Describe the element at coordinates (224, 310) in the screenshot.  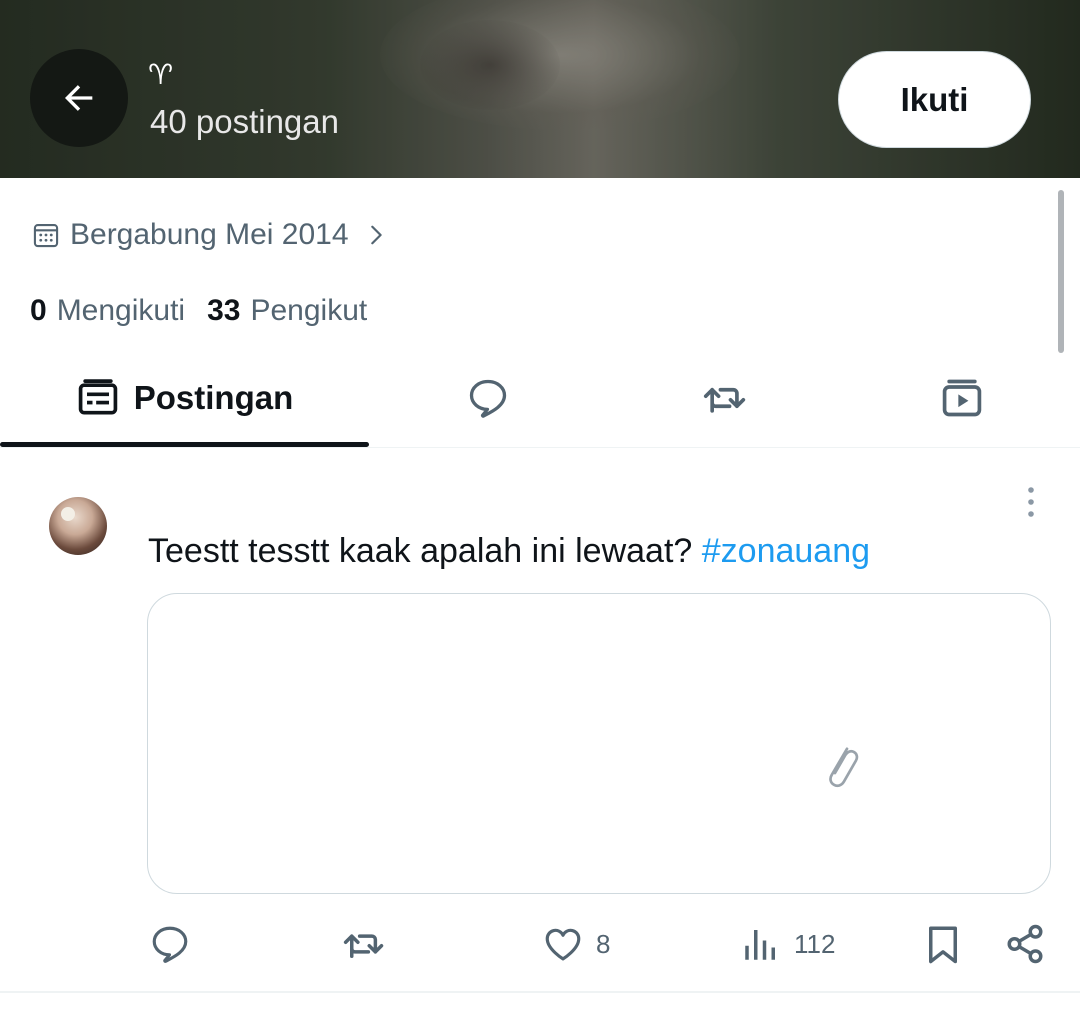
I see `followers-count: 33` at that location.